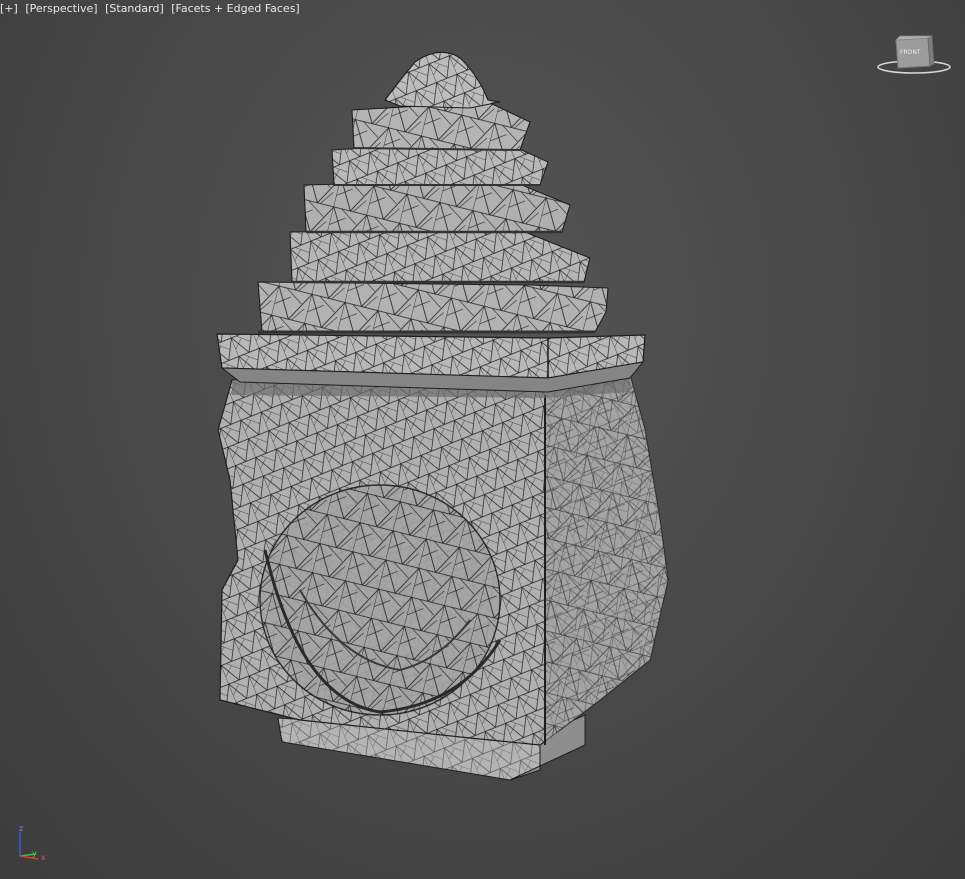 The image size is (965, 879). What do you see at coordinates (431, 363) in the screenshot?
I see `mesh-cap-slab` at bounding box center [431, 363].